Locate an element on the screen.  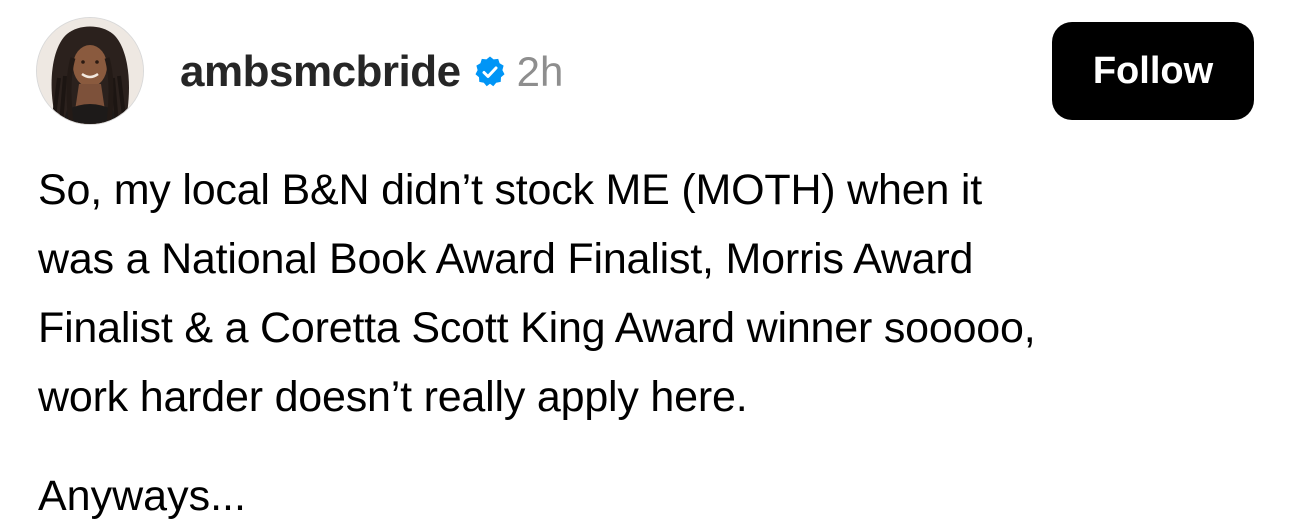
post-header: ambsmcbride 2h is located at coordinates (371, 72).